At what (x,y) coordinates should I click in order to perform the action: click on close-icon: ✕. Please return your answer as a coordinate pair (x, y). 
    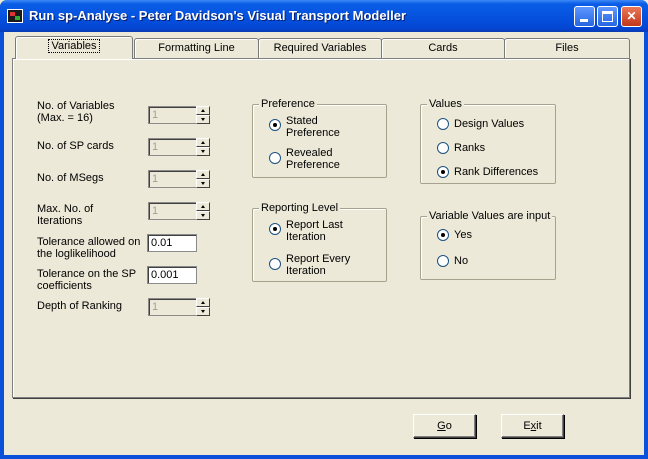
    Looking at the image, I should click on (631, 16).